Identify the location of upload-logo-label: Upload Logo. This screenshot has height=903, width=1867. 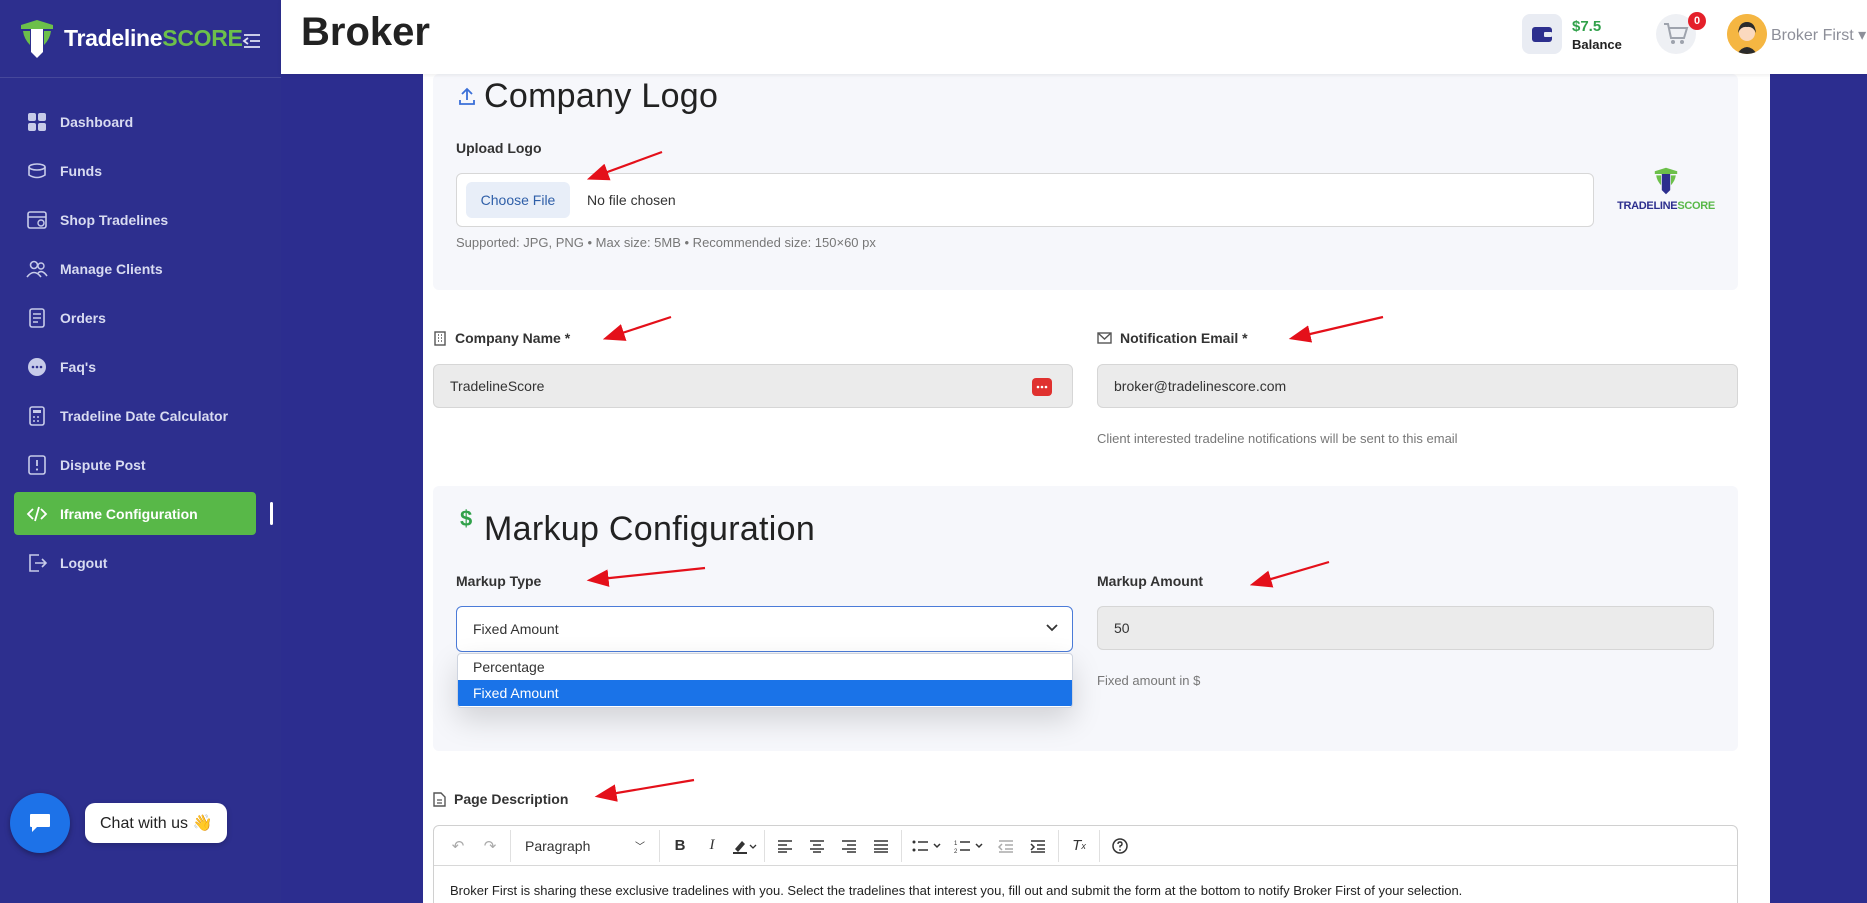
(499, 148).